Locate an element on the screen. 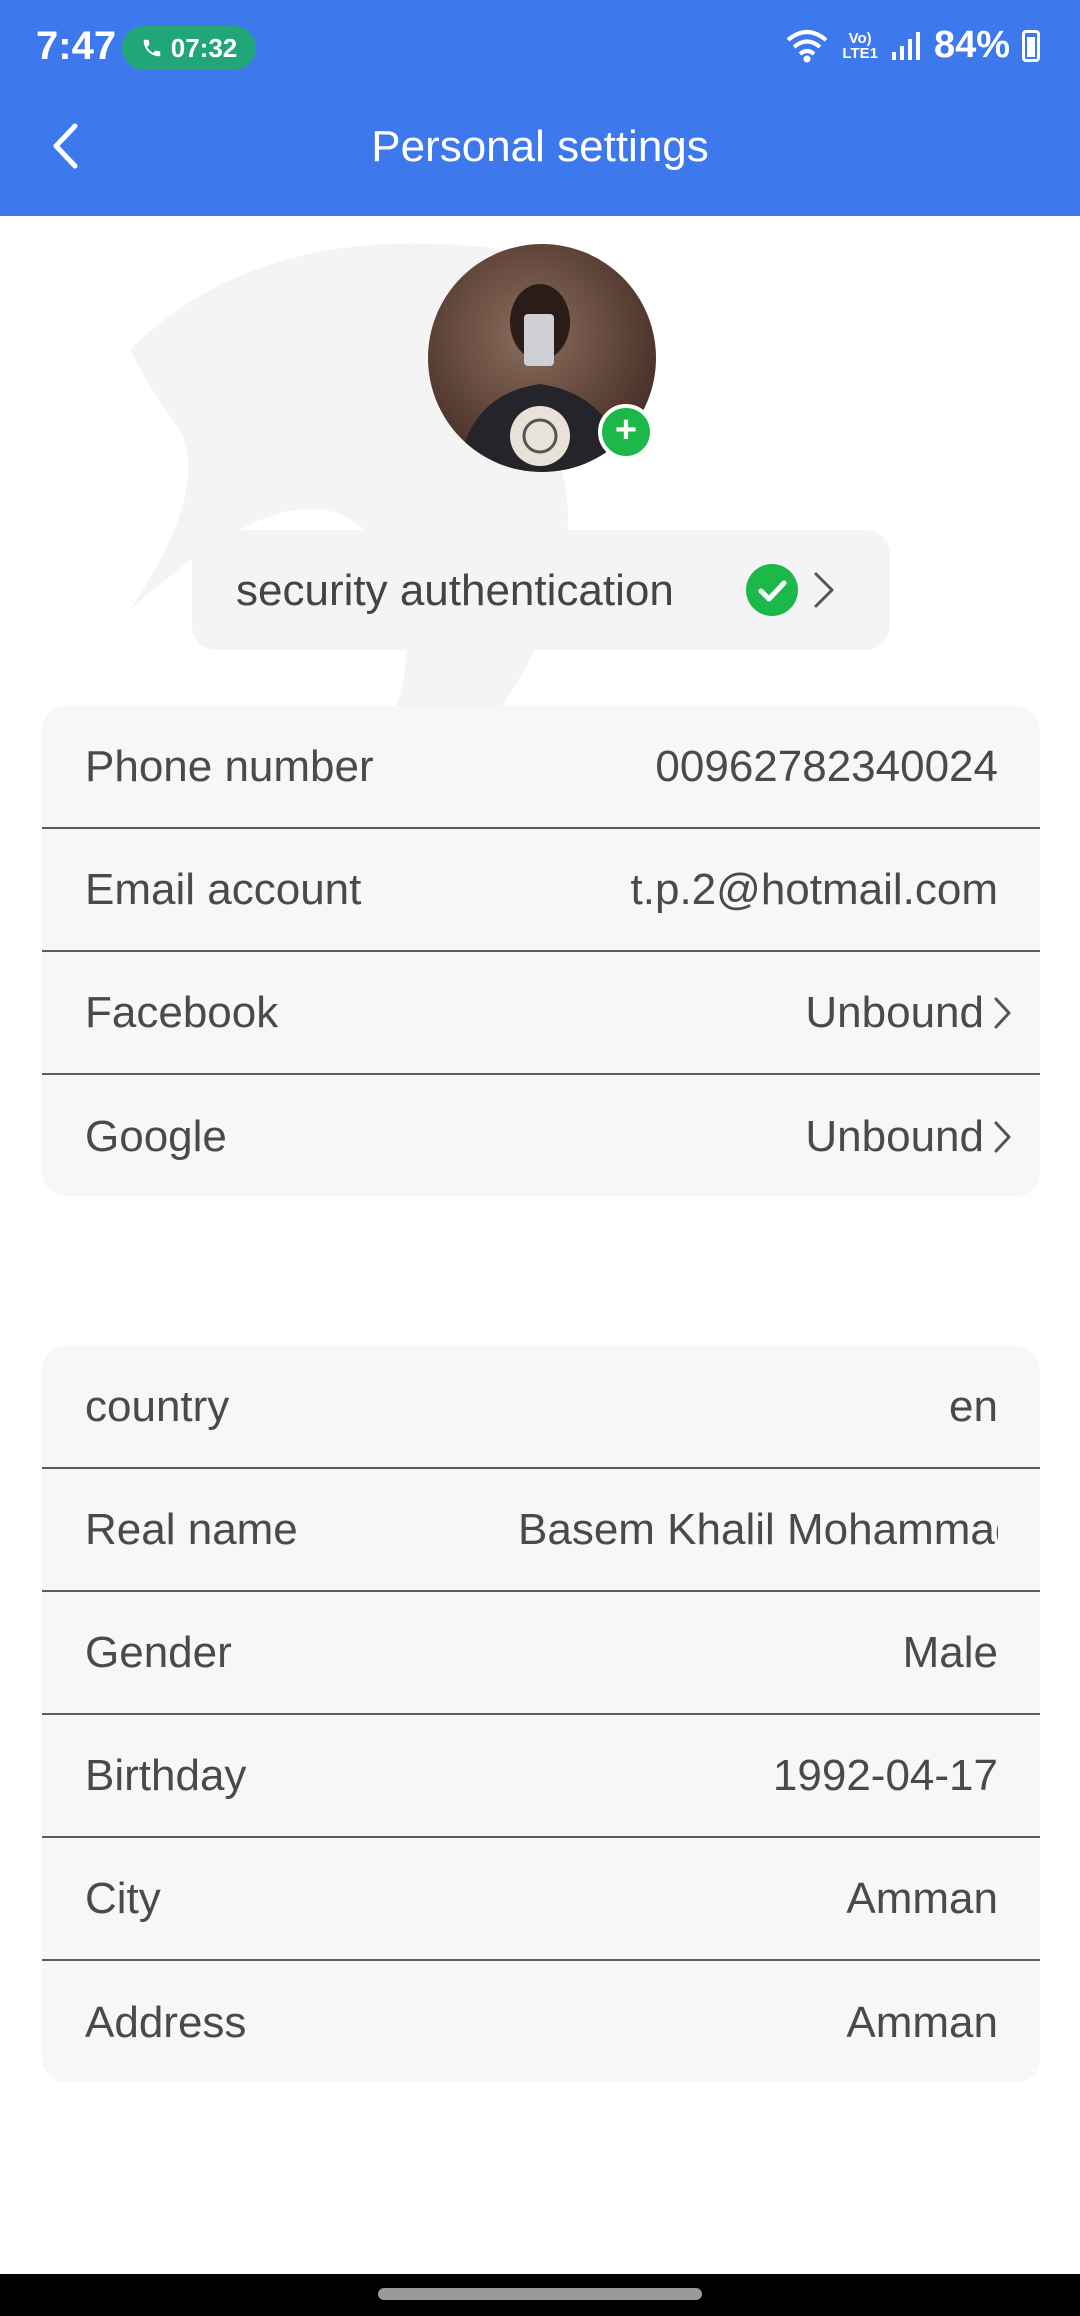 The width and height of the screenshot is (1080, 2316). row-label: Real name is located at coordinates (191, 1529).